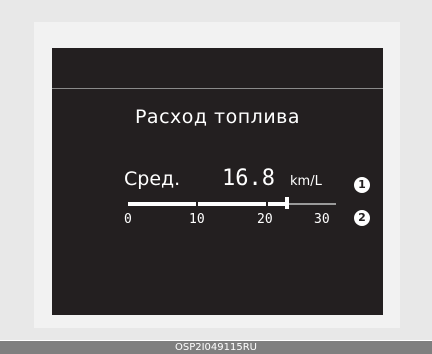  Describe the element at coordinates (152, 179) in the screenshot. I see `average-label: Сред.` at that location.